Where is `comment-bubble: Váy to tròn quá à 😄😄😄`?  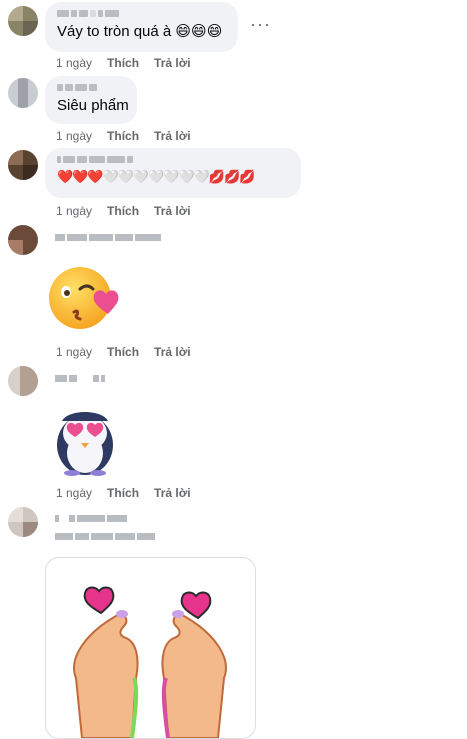
comment-bubble: Váy to tròn quá à 😄😄😄 is located at coordinates (141, 27).